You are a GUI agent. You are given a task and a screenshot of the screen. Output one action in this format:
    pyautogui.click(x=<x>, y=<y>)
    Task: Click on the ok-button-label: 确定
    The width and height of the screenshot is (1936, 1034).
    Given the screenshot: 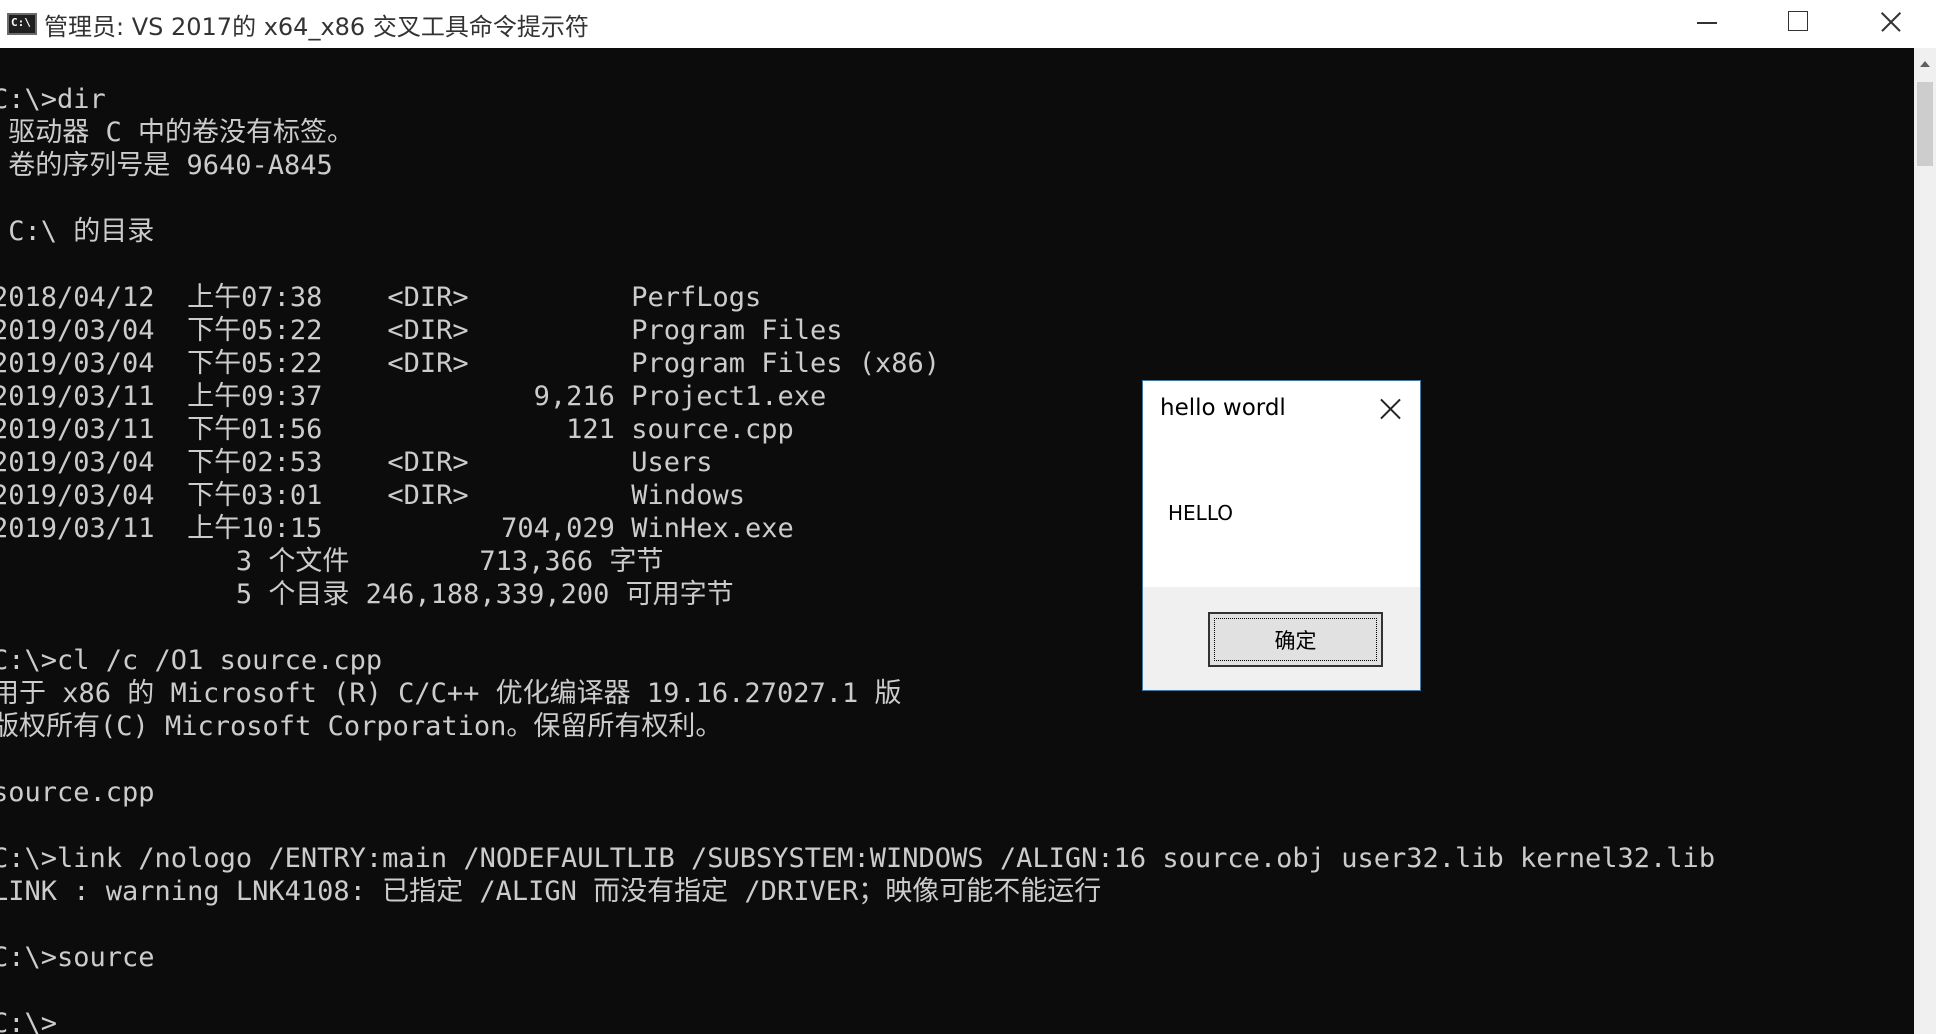 What is the action you would take?
    pyautogui.click(x=1295, y=640)
    